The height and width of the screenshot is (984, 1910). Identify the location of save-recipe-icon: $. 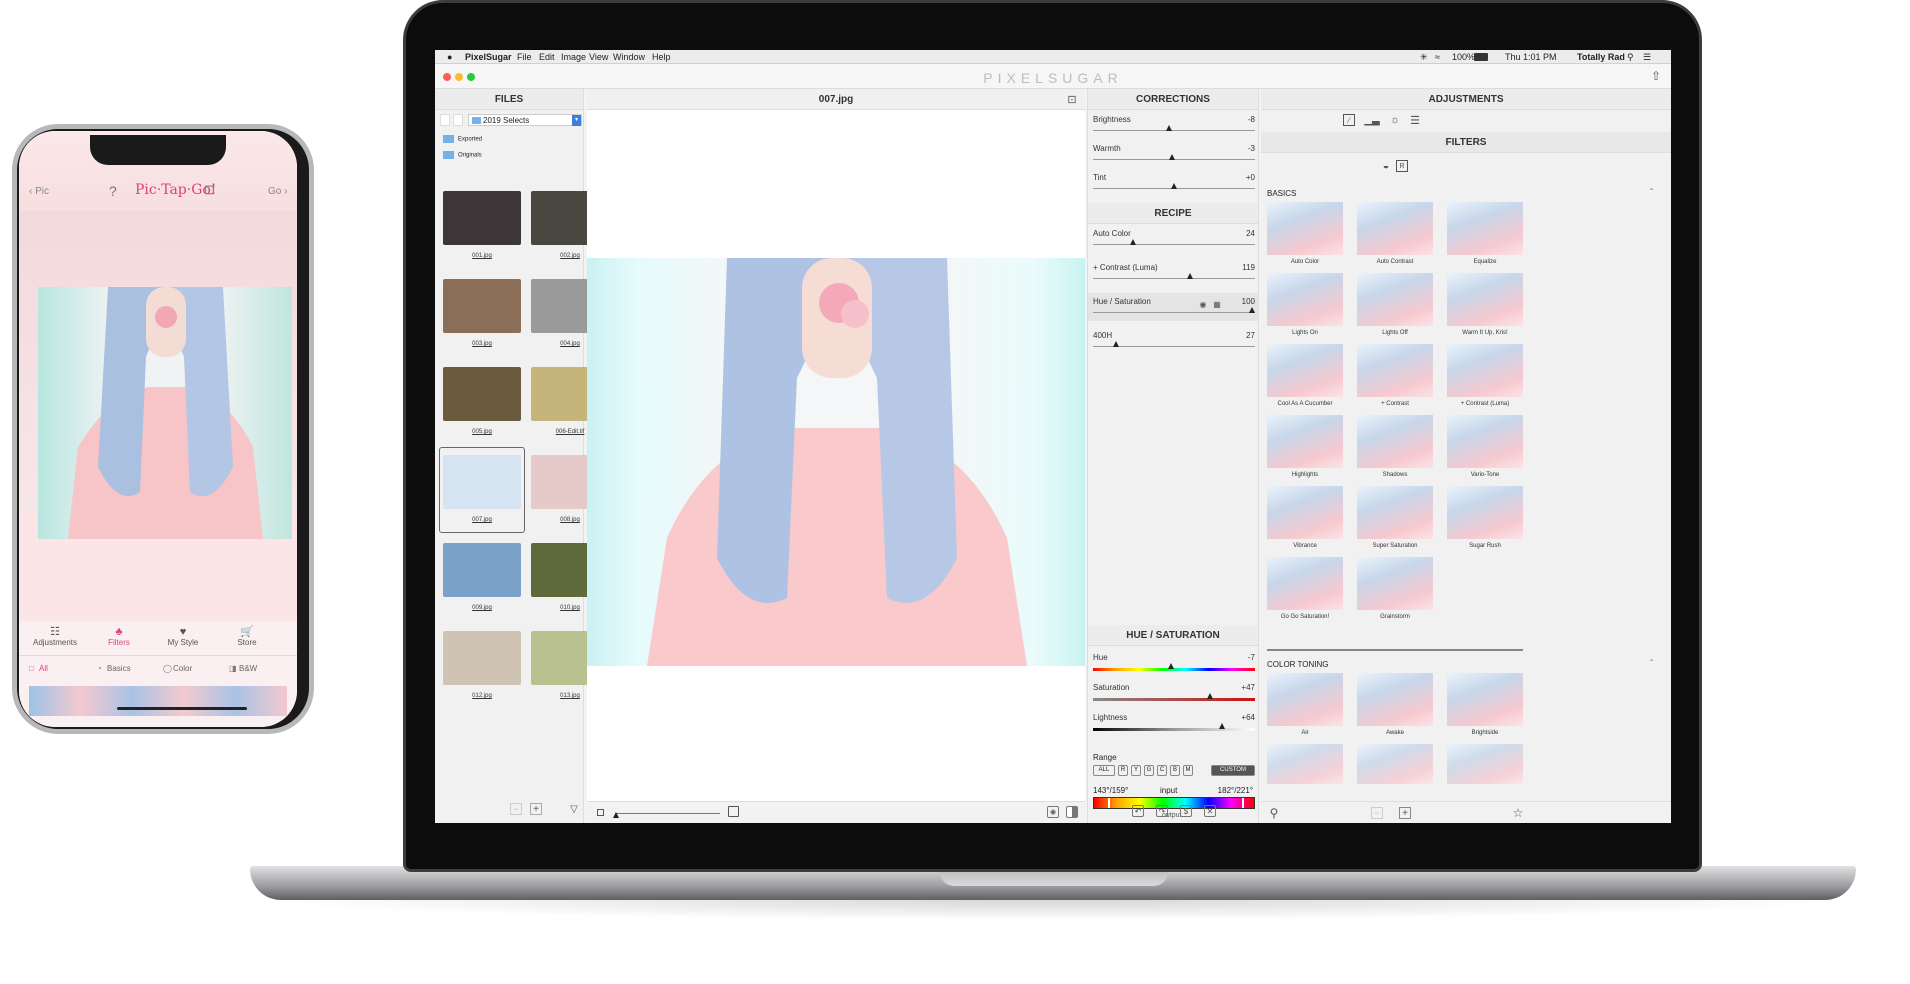
(1186, 811).